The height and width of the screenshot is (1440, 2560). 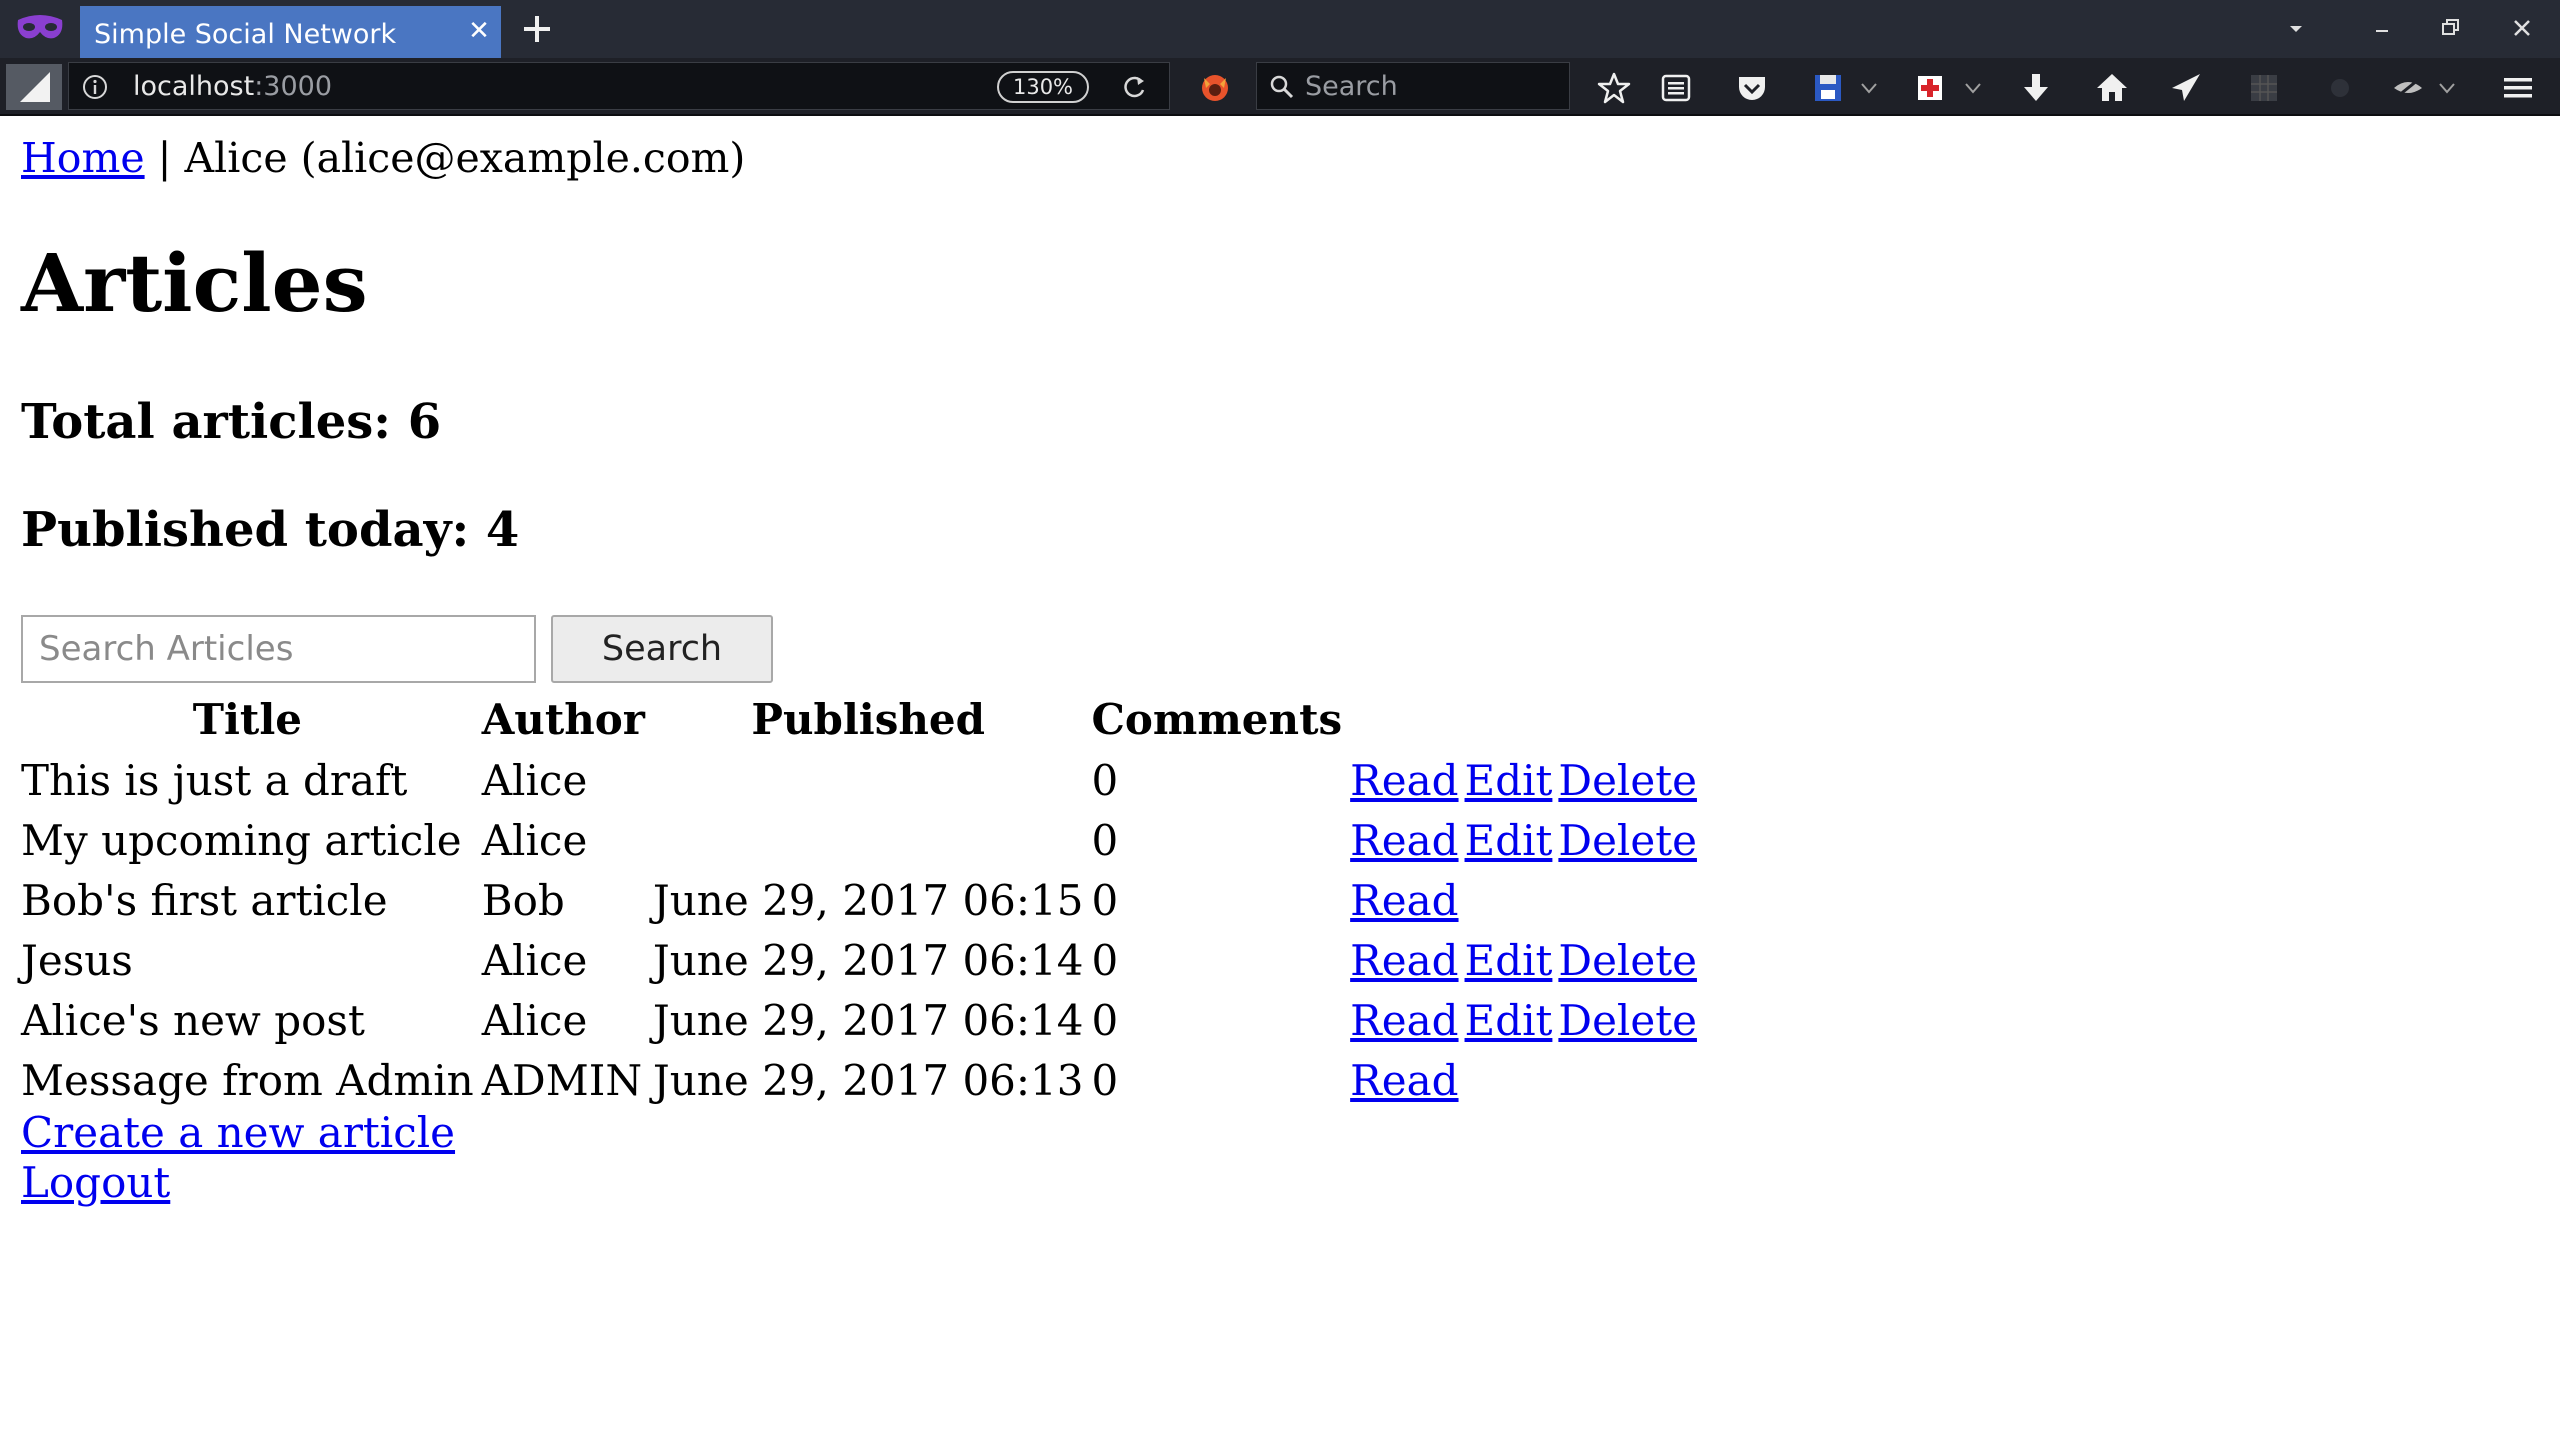 I want to click on sidebar-toggle-button, so click(x=34, y=87).